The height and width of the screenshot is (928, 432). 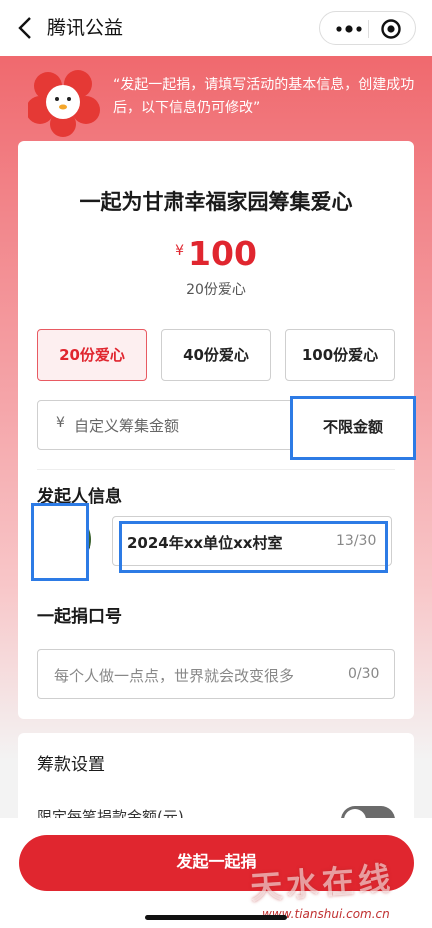 I want to click on mascot-flower-icon, so click(x=64, y=103).